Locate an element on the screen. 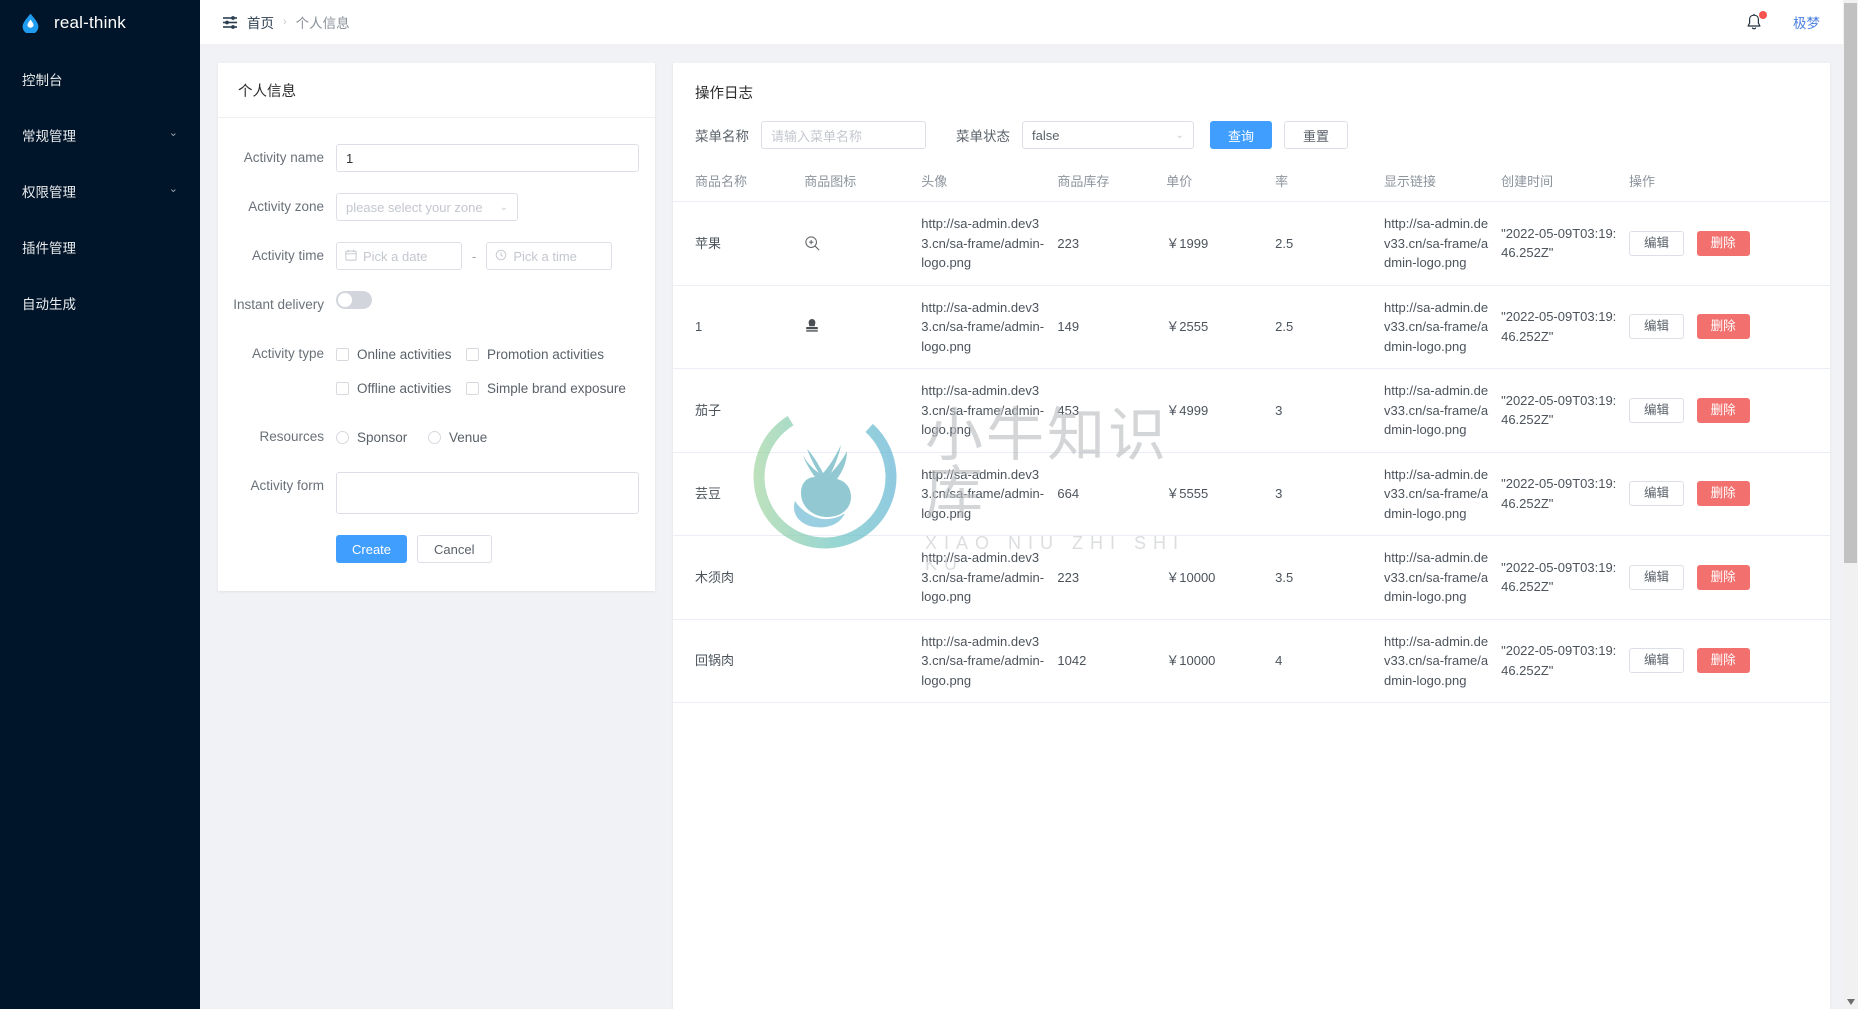 The image size is (1858, 1009). cell-stock: 149 is located at coordinates (1106, 327).